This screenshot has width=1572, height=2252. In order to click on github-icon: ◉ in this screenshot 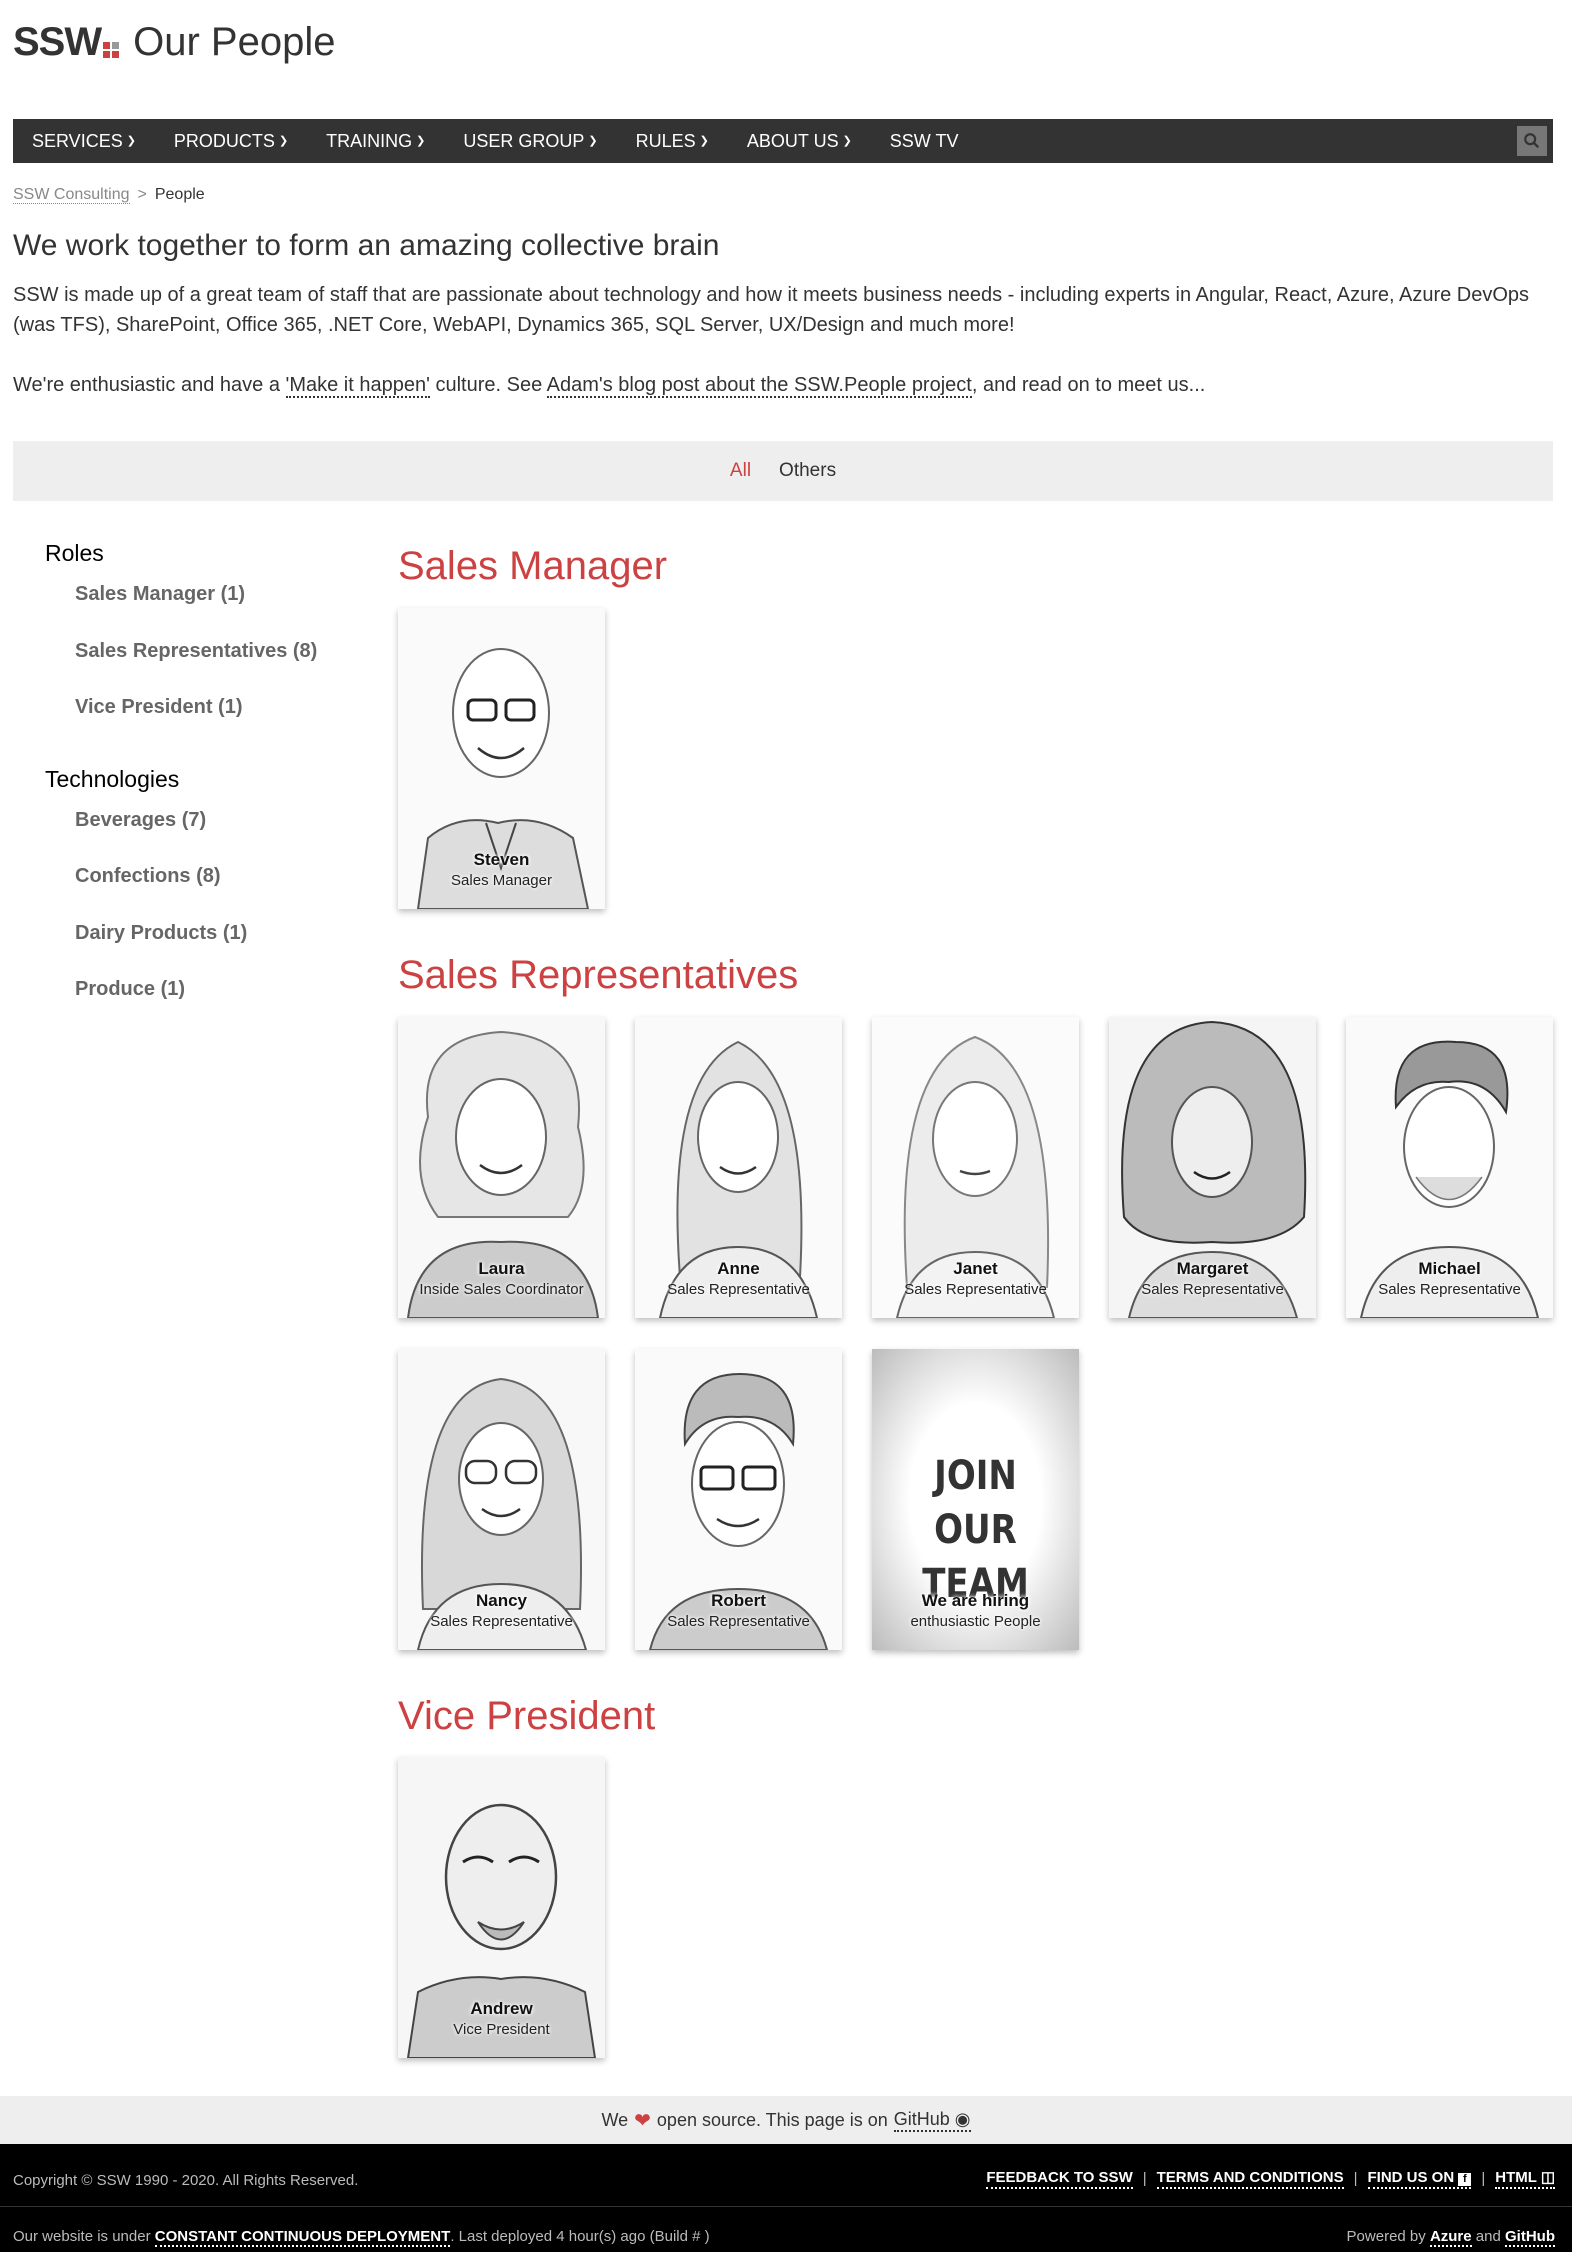, I will do `click(962, 2118)`.